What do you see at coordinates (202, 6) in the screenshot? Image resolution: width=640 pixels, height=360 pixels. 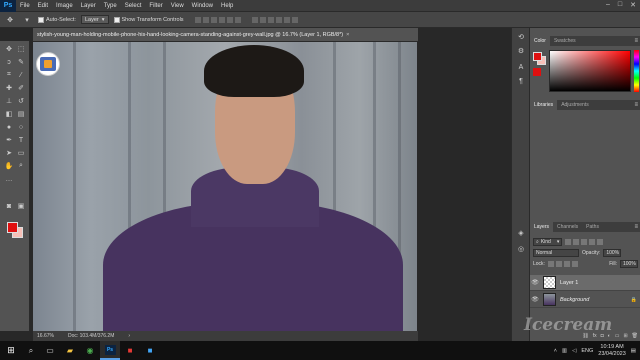 I see `menu-window: Window` at bounding box center [202, 6].